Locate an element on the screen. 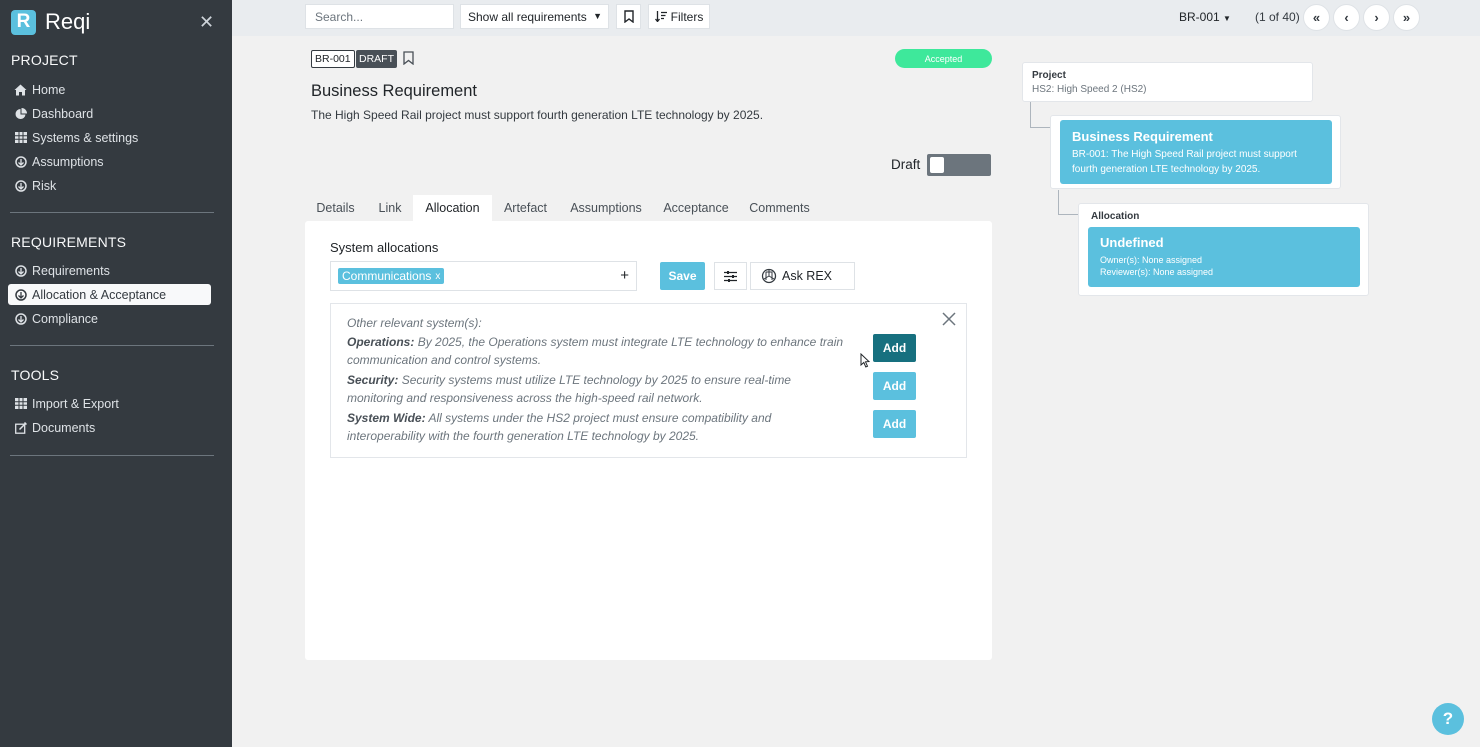  toggle-knob is located at coordinates (937, 165).